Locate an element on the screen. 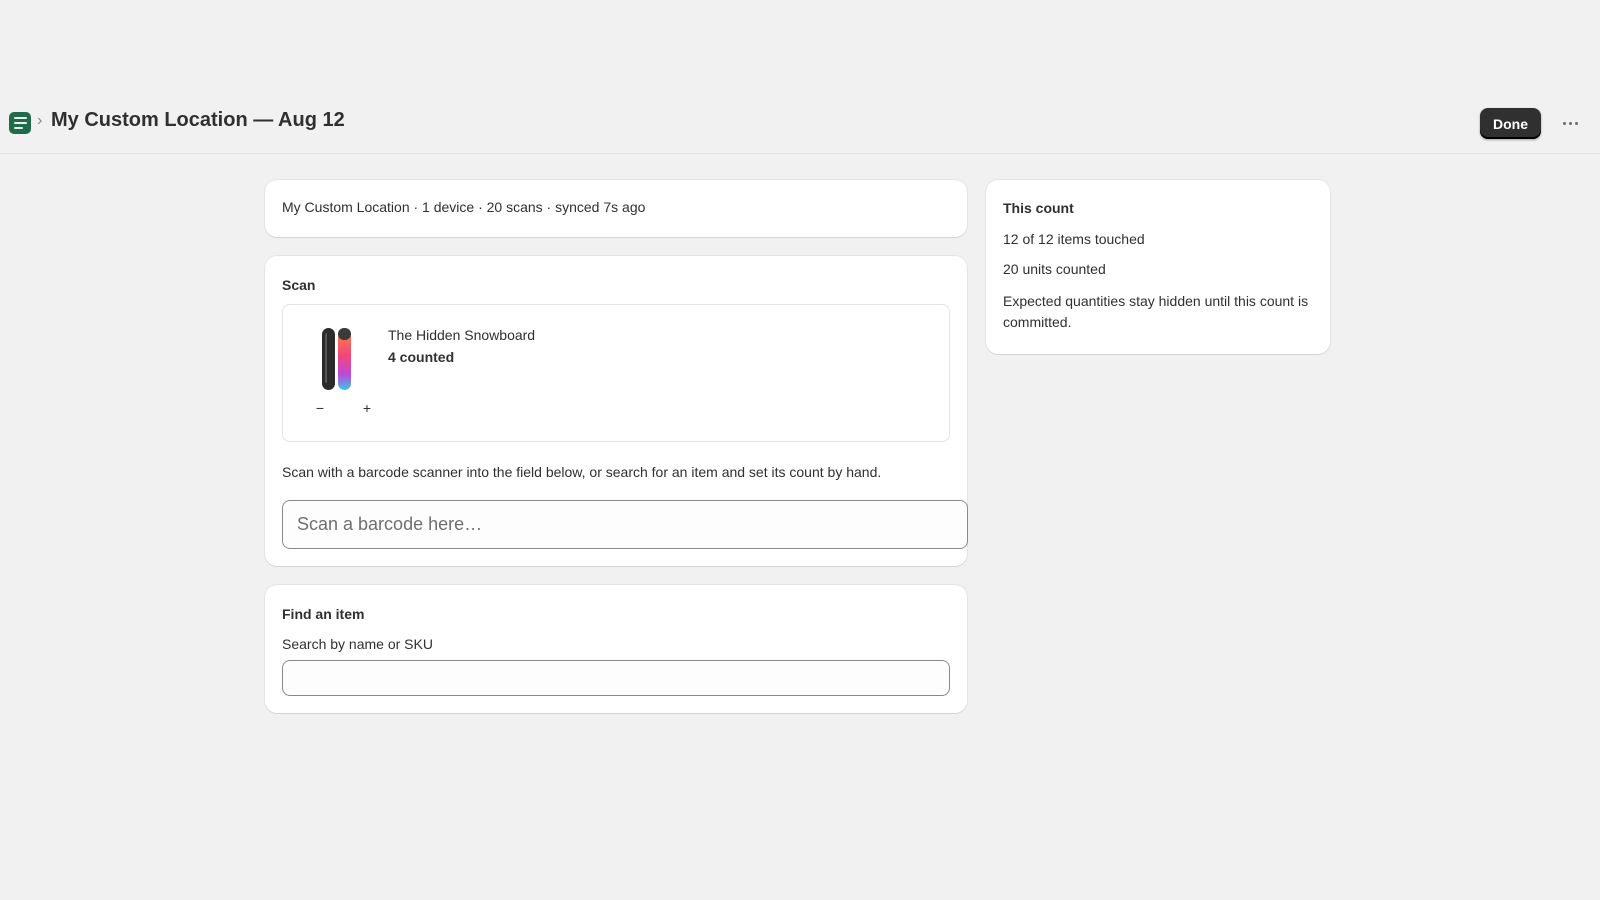  more-horizontal-icon is located at coordinates (1570, 123).